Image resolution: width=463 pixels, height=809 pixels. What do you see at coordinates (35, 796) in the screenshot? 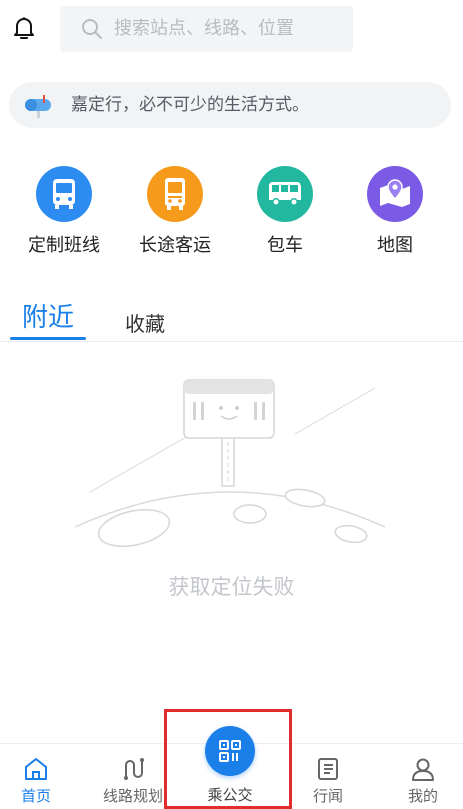
I see `nav-label: 首页` at bounding box center [35, 796].